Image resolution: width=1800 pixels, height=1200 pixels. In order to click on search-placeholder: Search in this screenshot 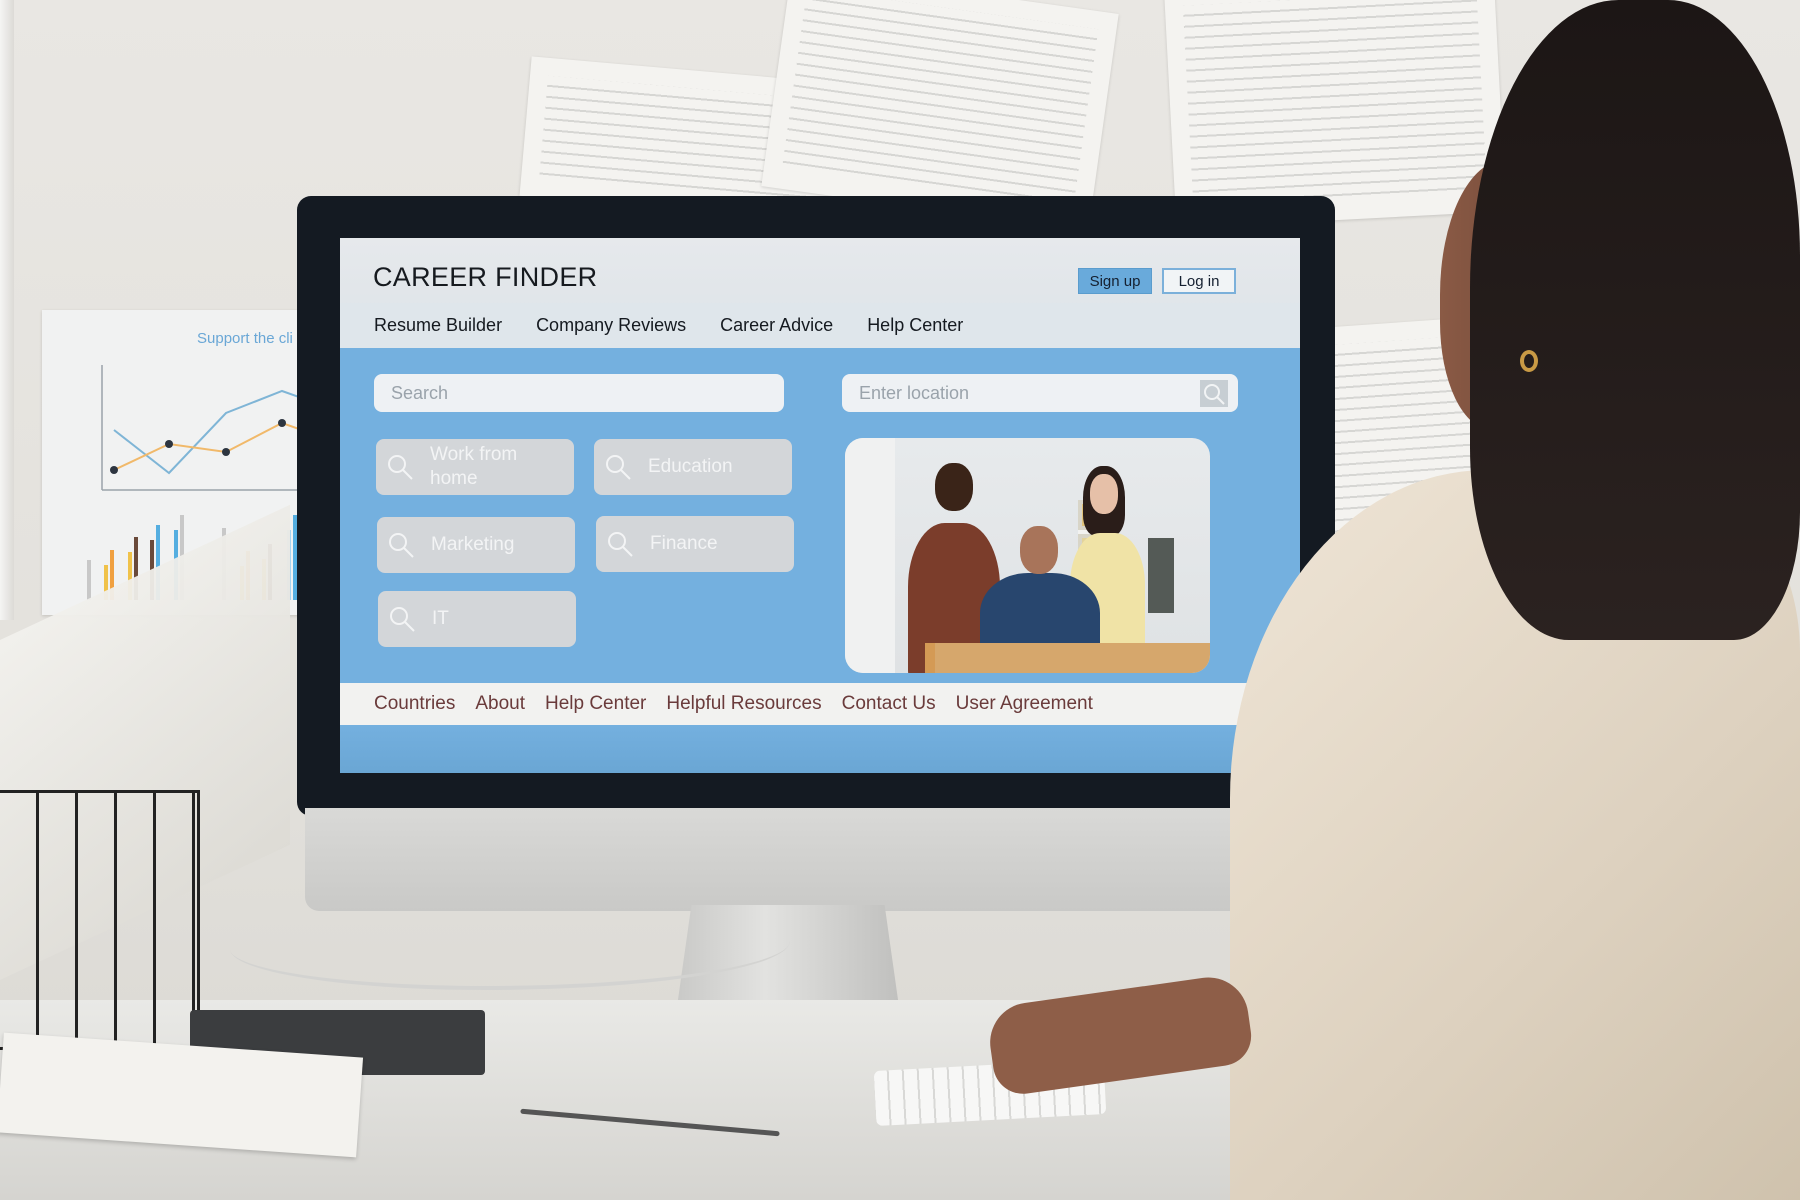, I will do `click(420, 392)`.